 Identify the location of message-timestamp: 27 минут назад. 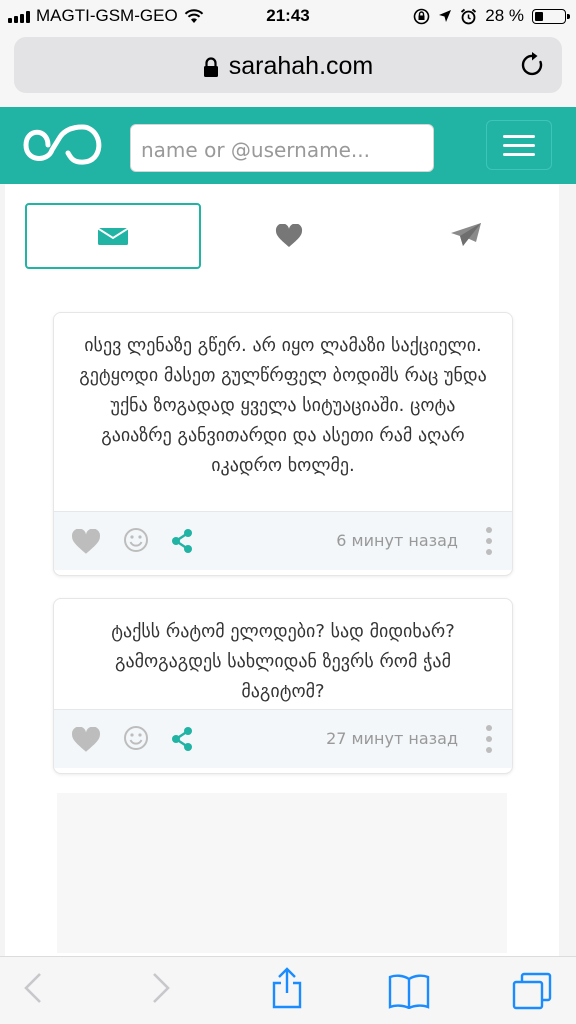
(392, 738).